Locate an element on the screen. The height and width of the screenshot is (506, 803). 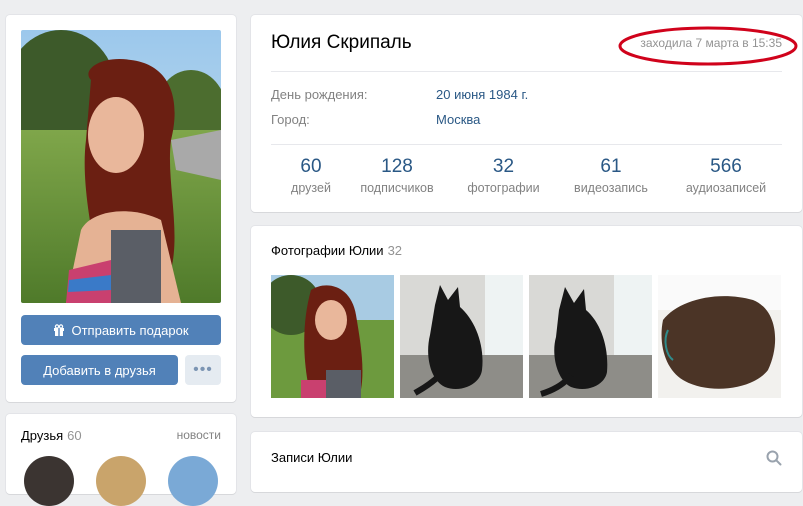
add-friend-label: Добавить в друзья is located at coordinates (99, 370).